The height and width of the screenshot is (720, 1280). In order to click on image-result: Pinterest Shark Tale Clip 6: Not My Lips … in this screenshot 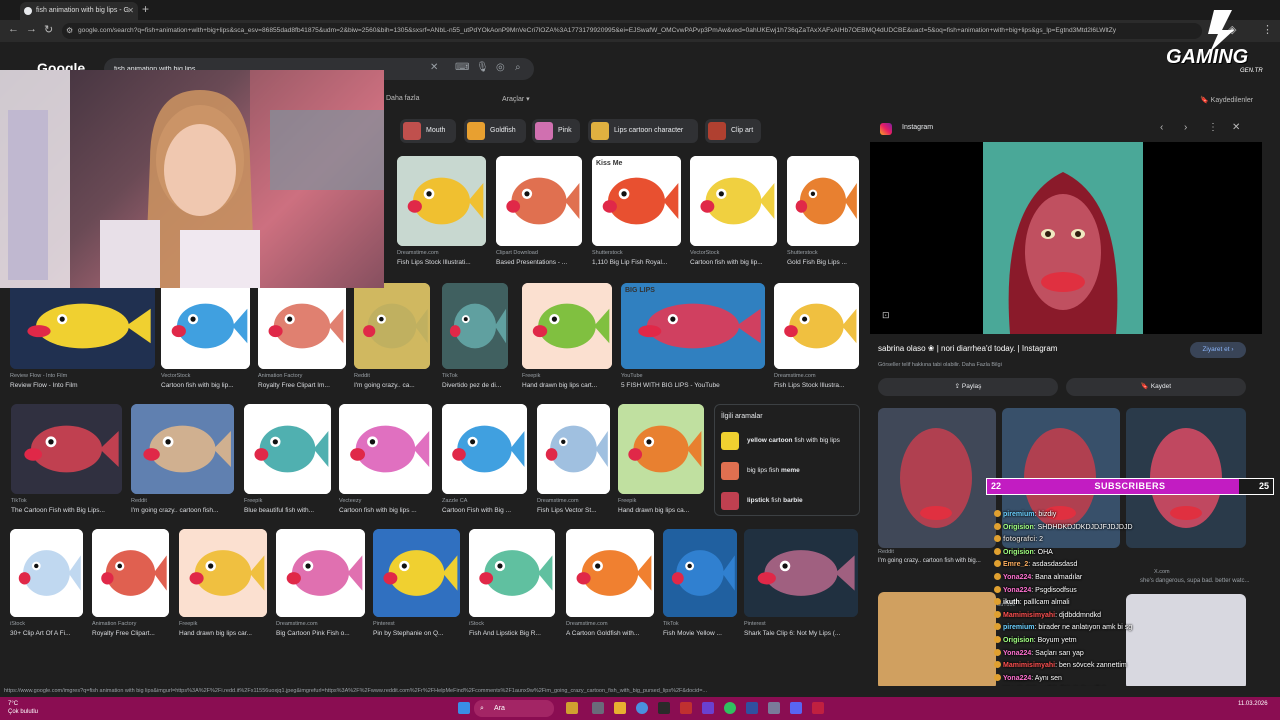, I will do `click(801, 586)`.